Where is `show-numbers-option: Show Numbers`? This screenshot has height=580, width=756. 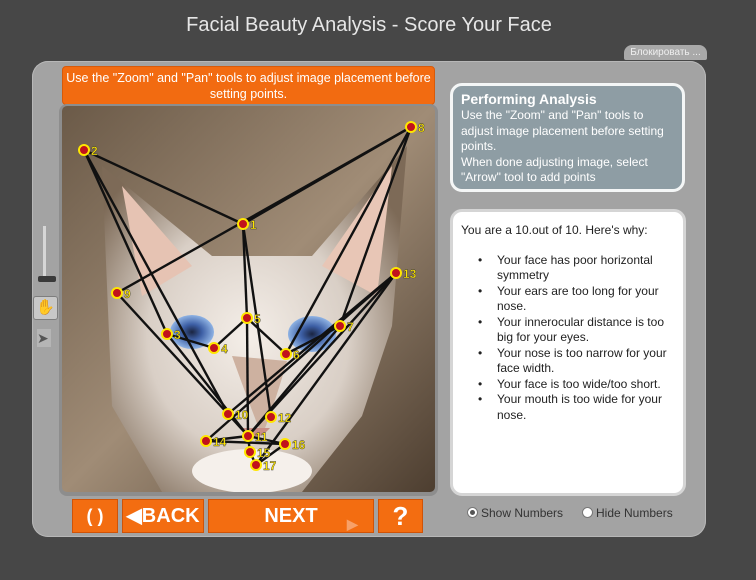
show-numbers-option: Show Numbers is located at coordinates (515, 513).